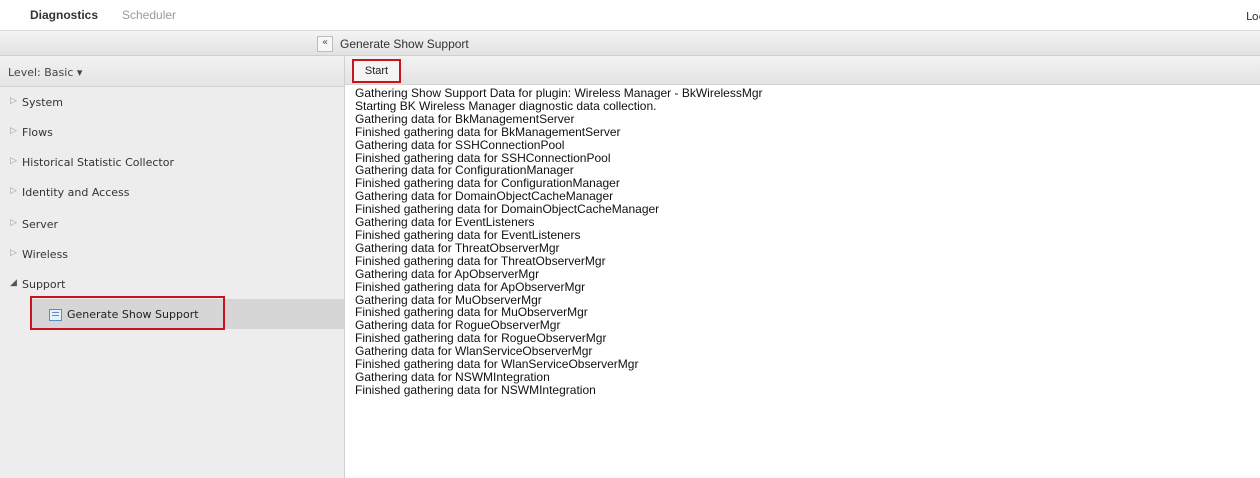 The height and width of the screenshot is (478, 1260). I want to click on sidebar-item-label: Historical Statistic Collector, so click(98, 162).